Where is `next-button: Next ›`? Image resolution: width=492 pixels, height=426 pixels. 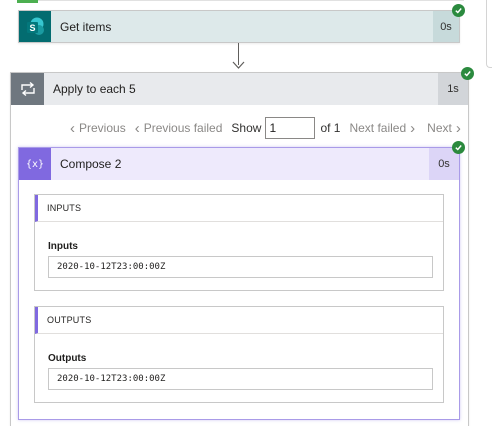 next-button: Next › is located at coordinates (444, 128).